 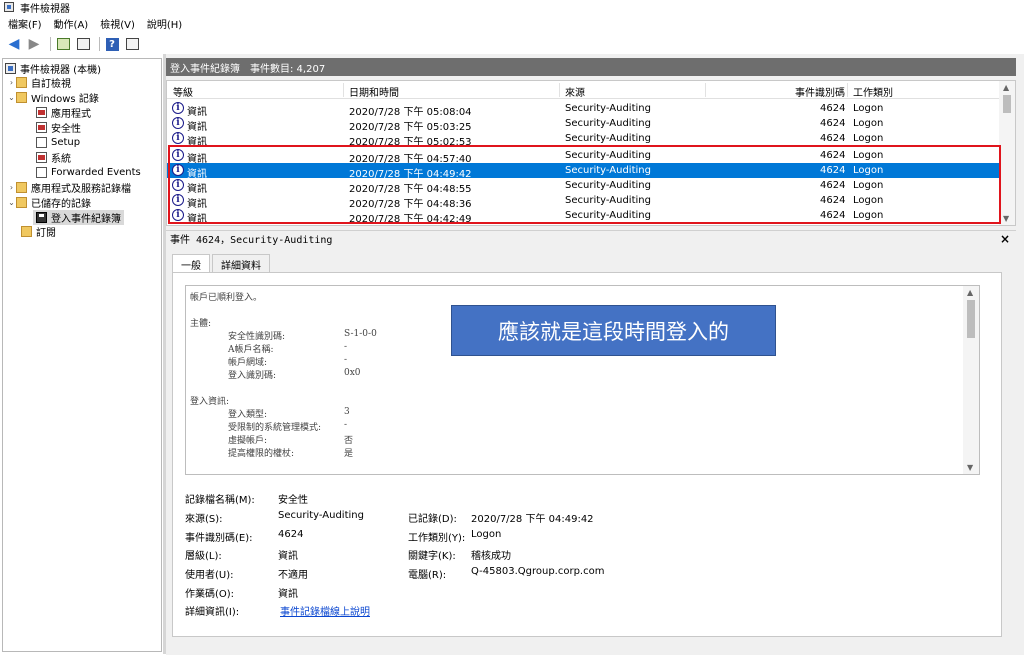 I want to click on user-value: 不適用, so click(x=293, y=575).